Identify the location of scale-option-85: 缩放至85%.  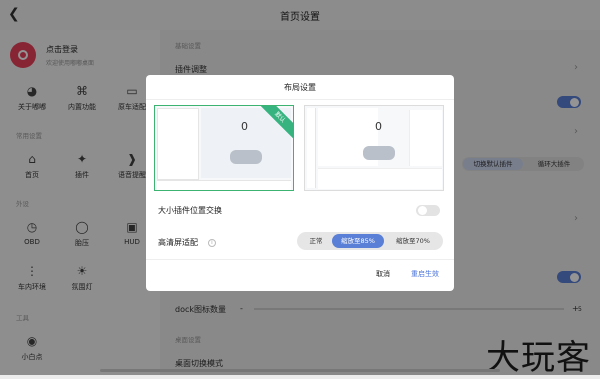
(358, 241).